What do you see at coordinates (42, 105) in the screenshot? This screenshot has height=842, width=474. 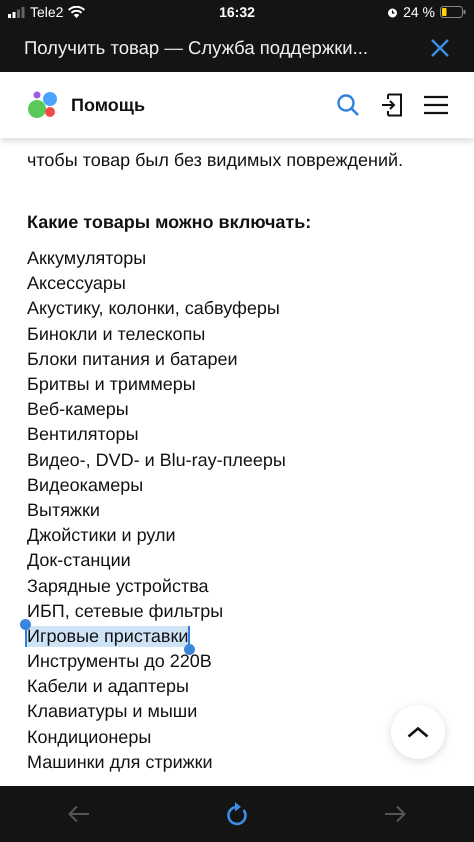 I see `logo-icon` at bounding box center [42, 105].